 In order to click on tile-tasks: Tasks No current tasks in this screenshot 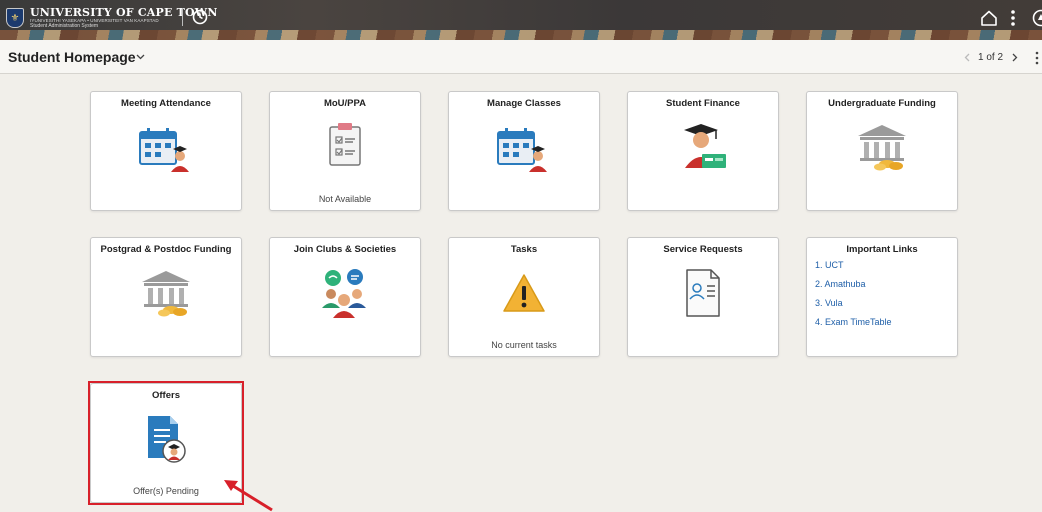, I will do `click(524, 297)`.